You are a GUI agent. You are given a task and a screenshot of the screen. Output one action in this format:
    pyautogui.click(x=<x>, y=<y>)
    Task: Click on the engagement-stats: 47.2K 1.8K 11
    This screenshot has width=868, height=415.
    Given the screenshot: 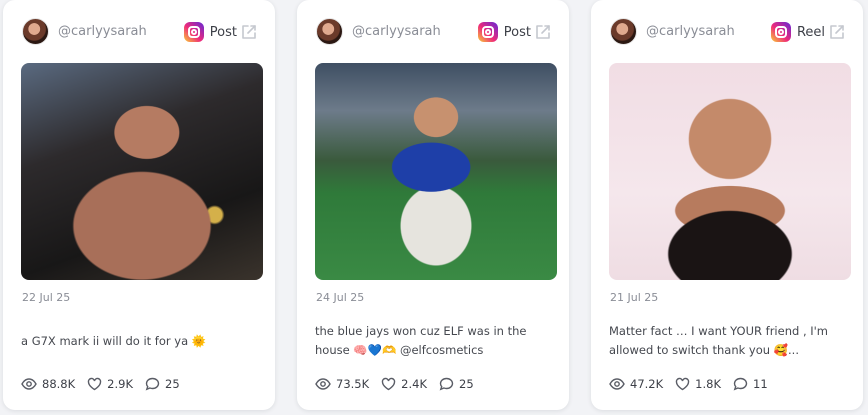 What is the action you would take?
    pyautogui.click(x=694, y=384)
    